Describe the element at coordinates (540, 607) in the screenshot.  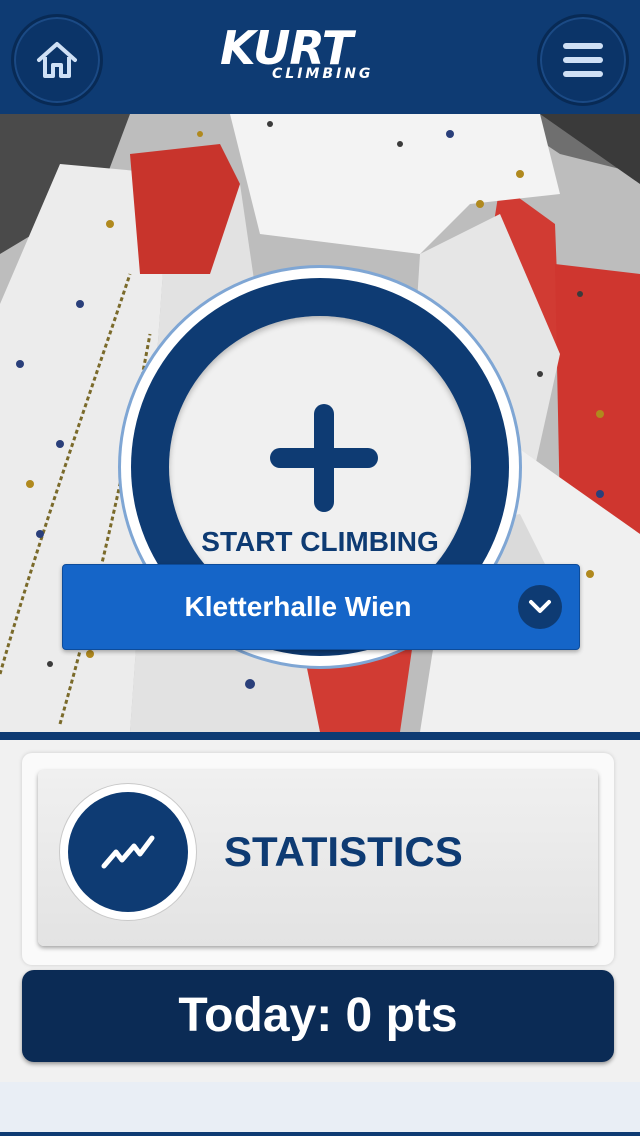
I see `chevron-down-icon` at that location.